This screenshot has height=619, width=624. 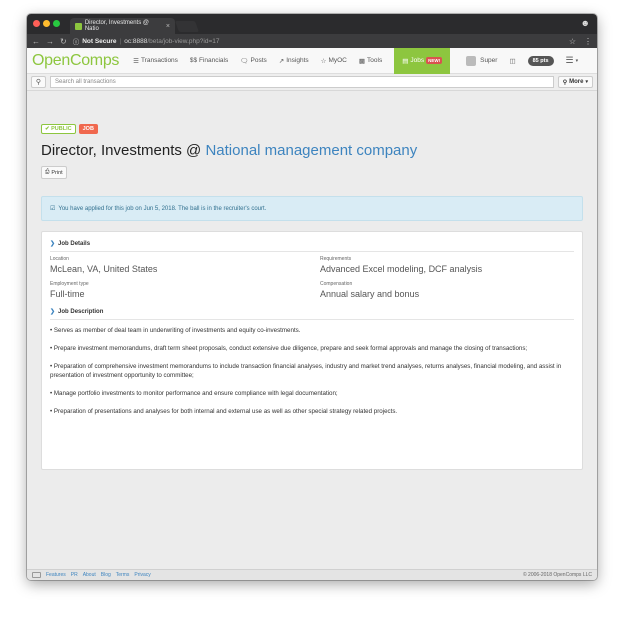 I want to click on print-button: ⎙ Print, so click(x=54, y=172).